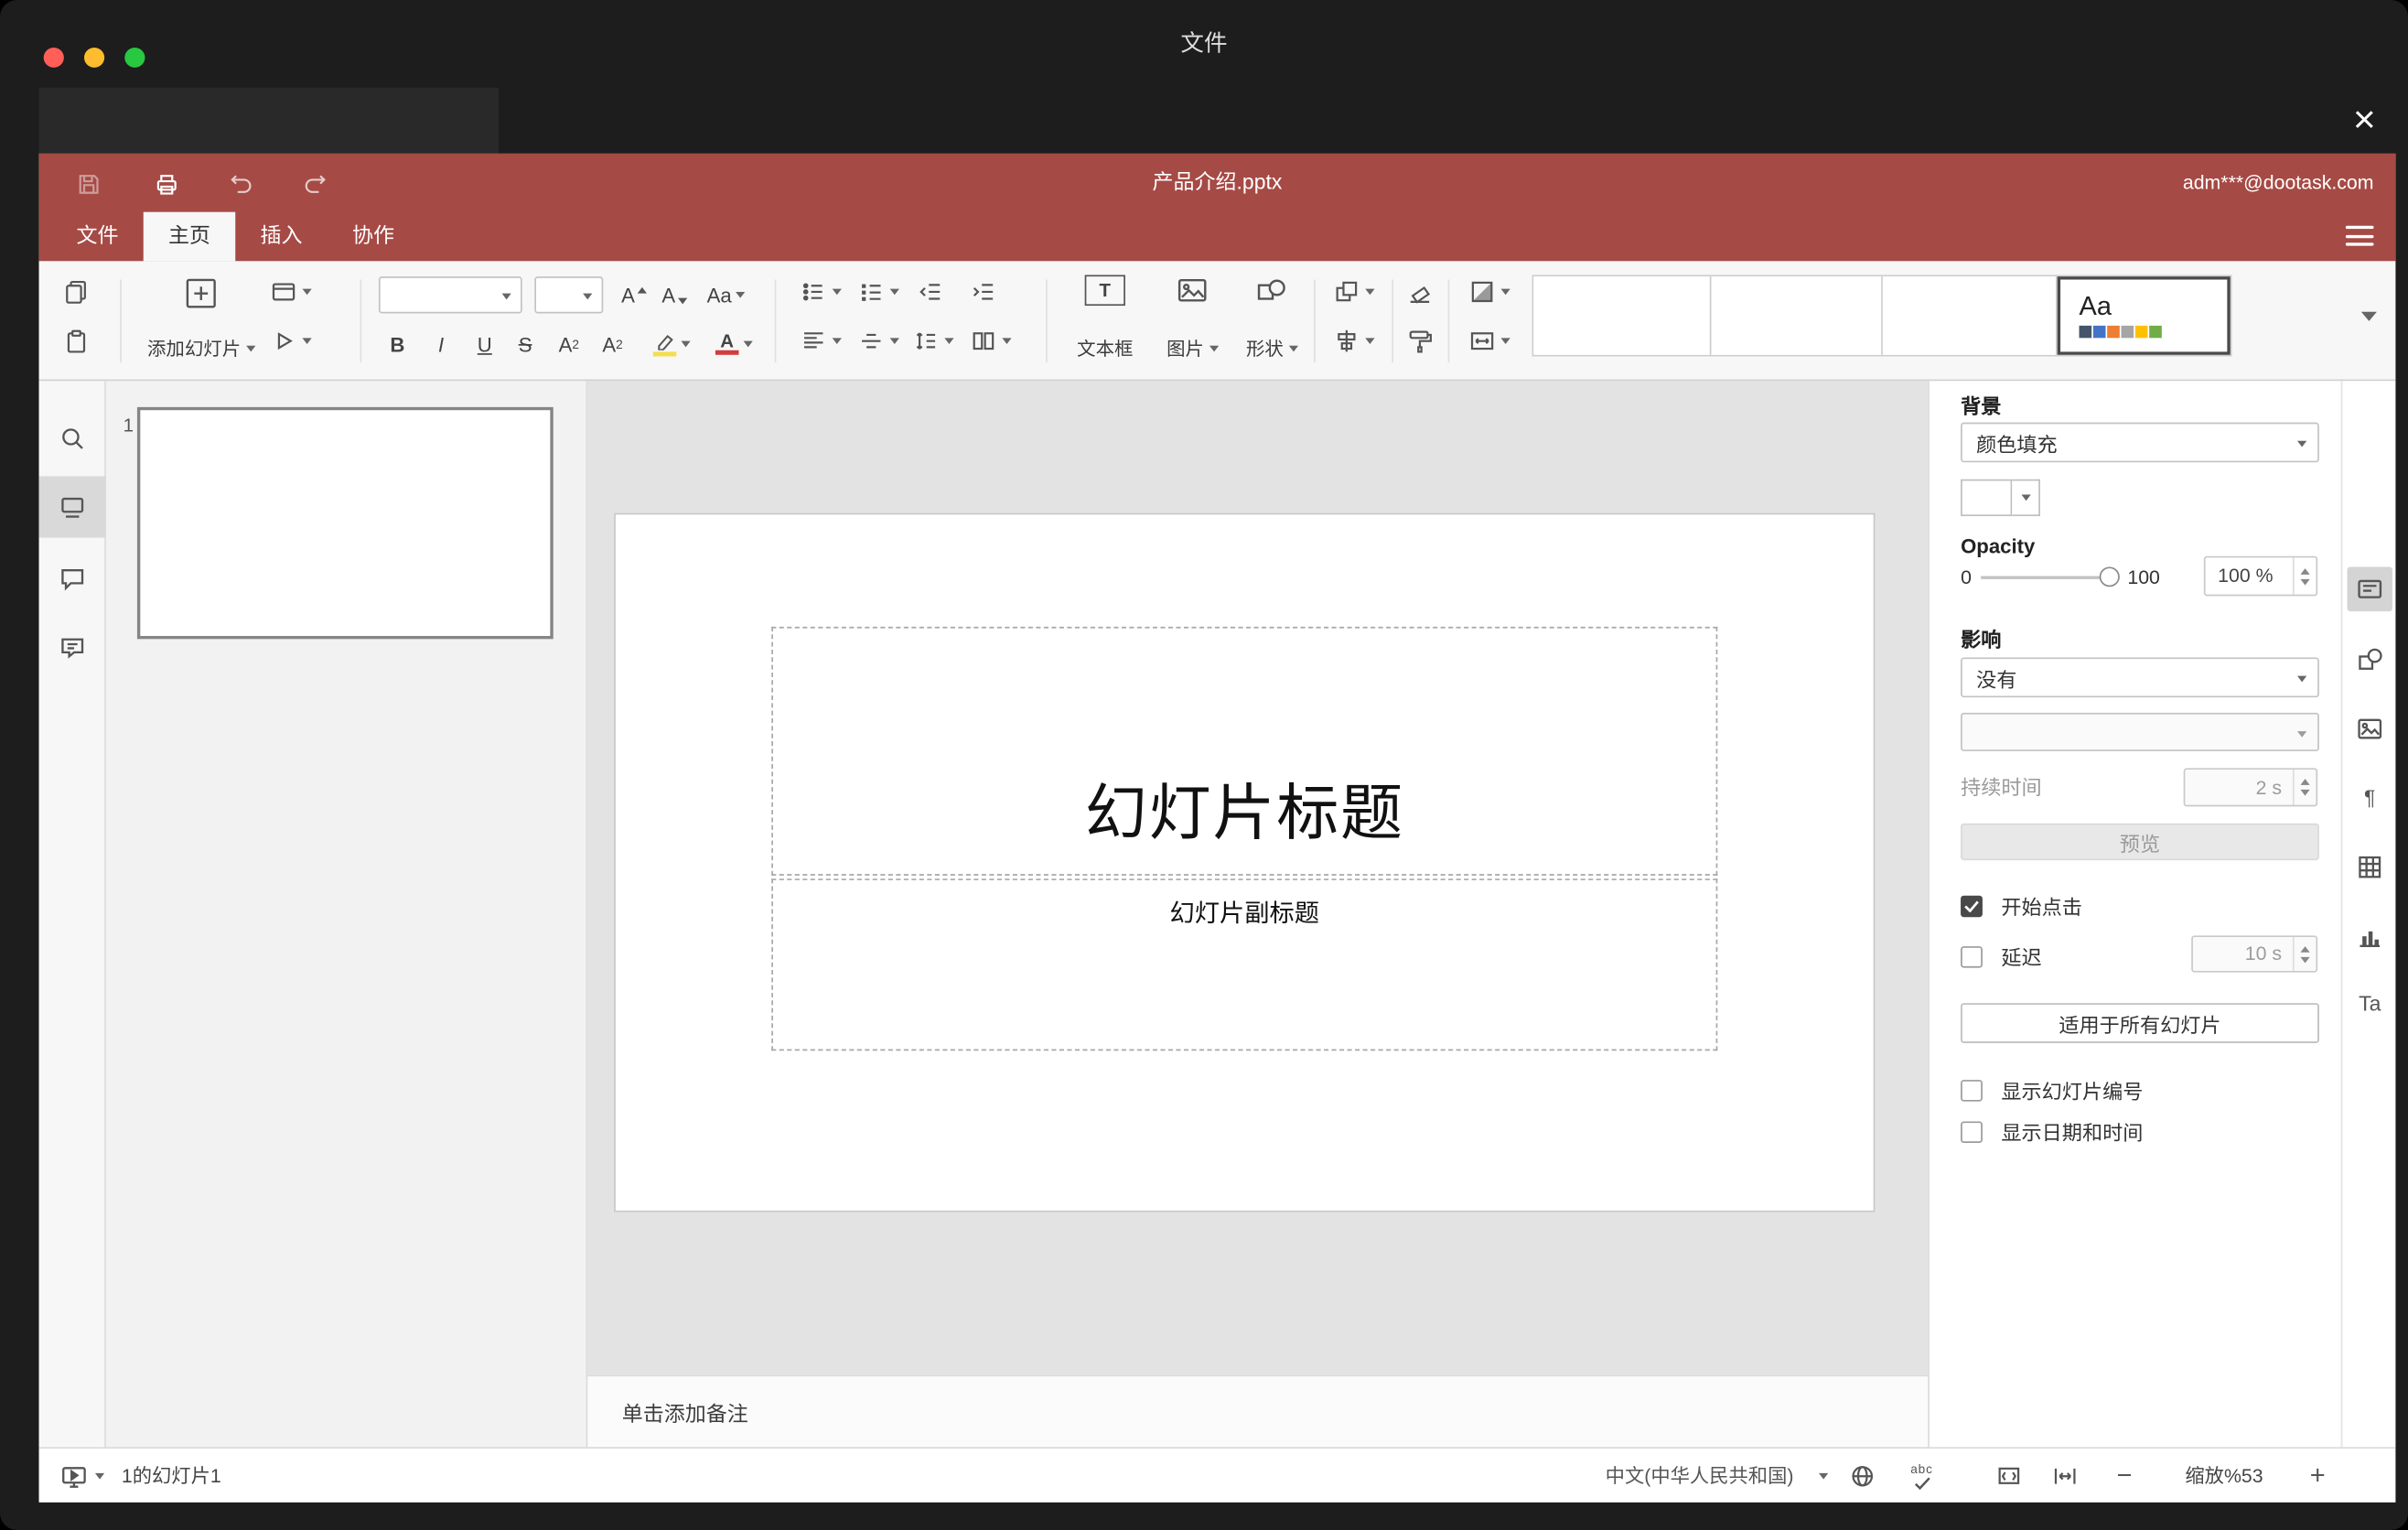 The image size is (2408, 1530). Describe the element at coordinates (931, 341) in the screenshot. I see `line-spacing-icon` at that location.